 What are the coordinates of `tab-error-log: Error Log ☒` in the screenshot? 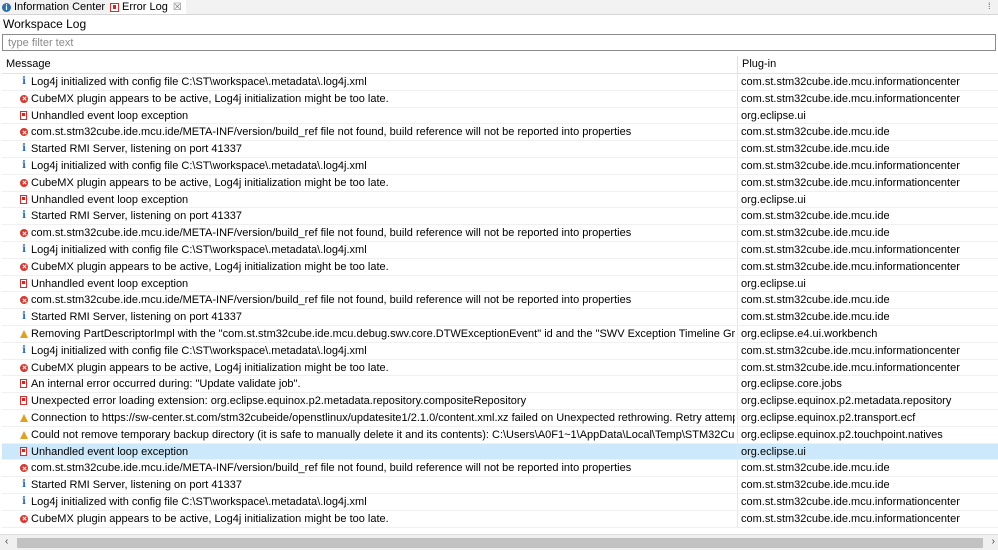 It's located at (148, 7).